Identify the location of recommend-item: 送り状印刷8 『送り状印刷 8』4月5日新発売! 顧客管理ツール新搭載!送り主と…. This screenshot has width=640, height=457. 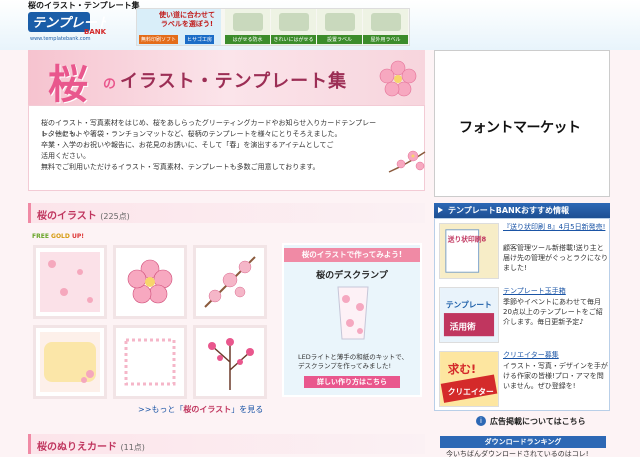
(523, 251).